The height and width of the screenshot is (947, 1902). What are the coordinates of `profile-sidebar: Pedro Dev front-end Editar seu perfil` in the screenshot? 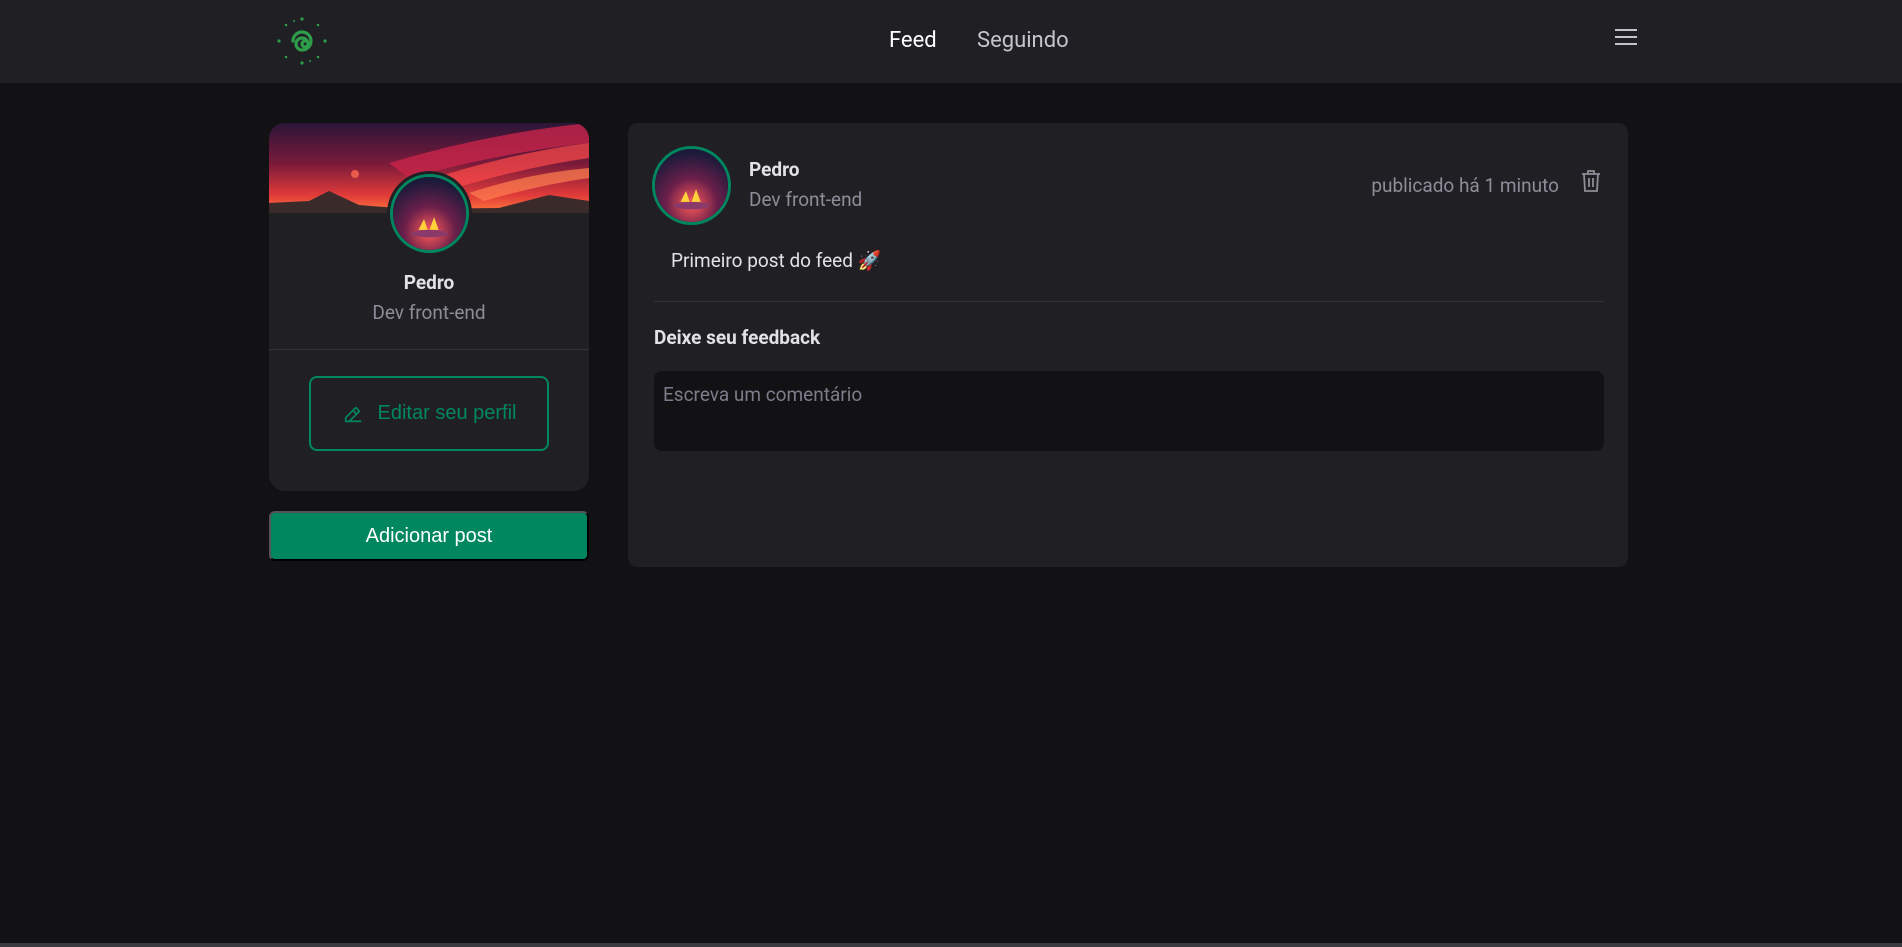 It's located at (429, 307).